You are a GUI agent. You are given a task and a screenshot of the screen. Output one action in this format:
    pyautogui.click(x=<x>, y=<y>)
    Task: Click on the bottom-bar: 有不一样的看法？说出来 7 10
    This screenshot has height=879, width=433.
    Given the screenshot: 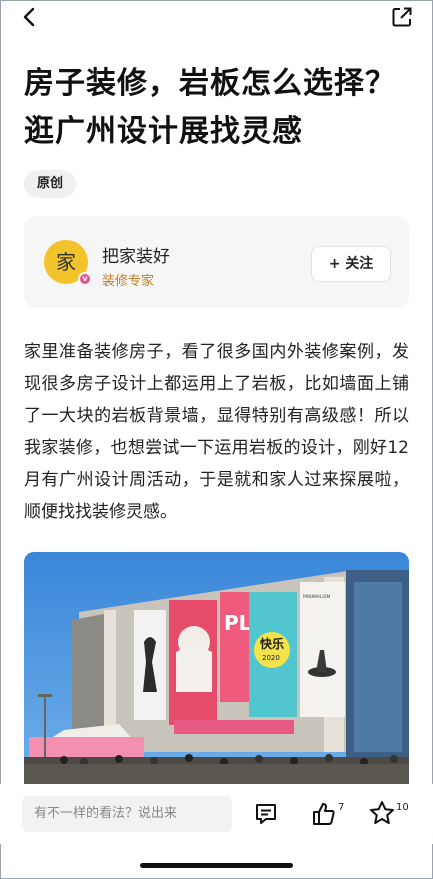 What is the action you would take?
    pyautogui.click(x=216, y=814)
    